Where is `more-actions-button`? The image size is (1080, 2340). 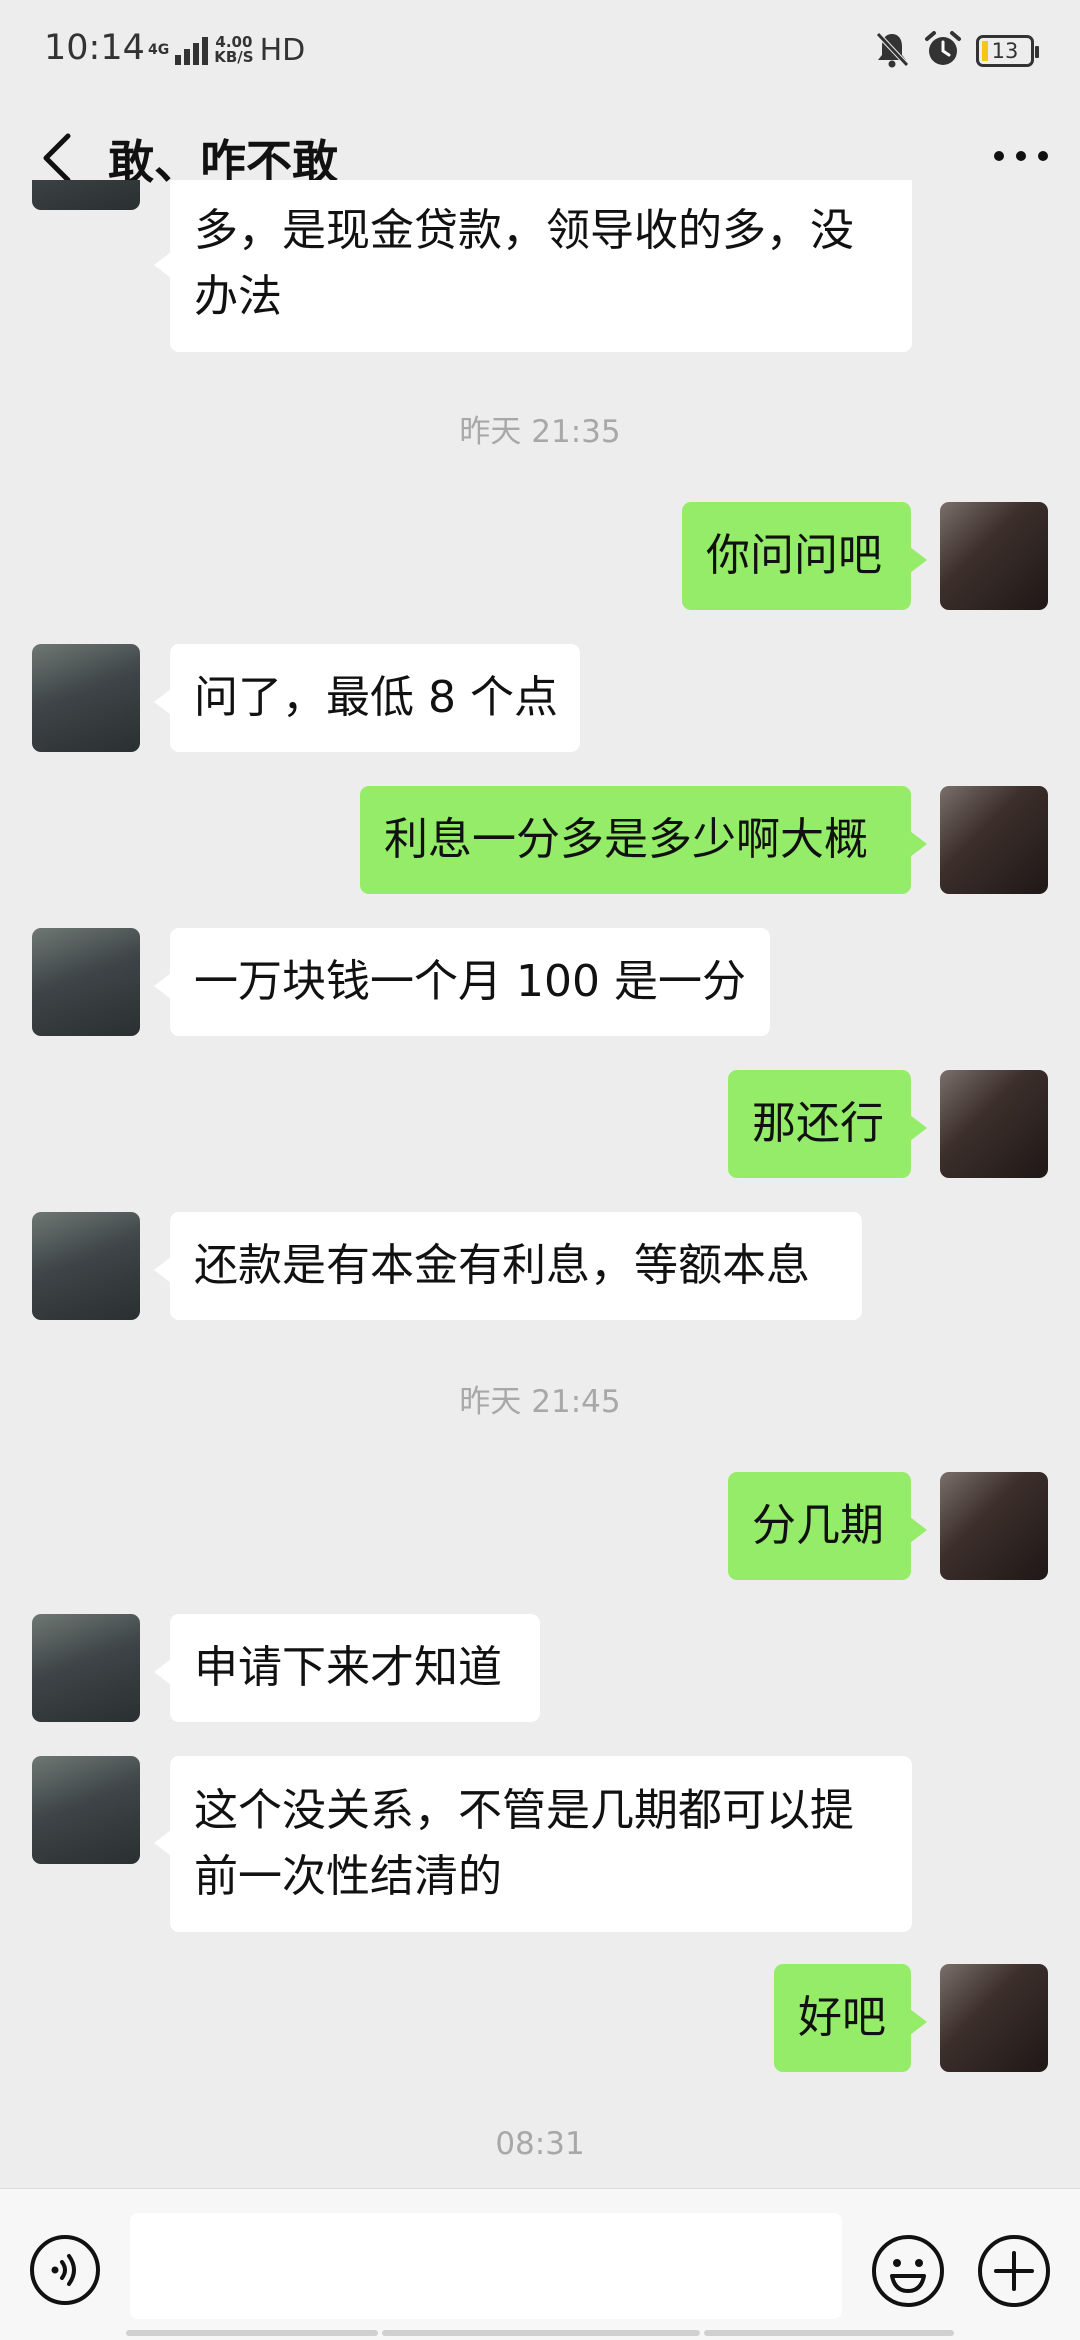
more-actions-button is located at coordinates (1014, 2271).